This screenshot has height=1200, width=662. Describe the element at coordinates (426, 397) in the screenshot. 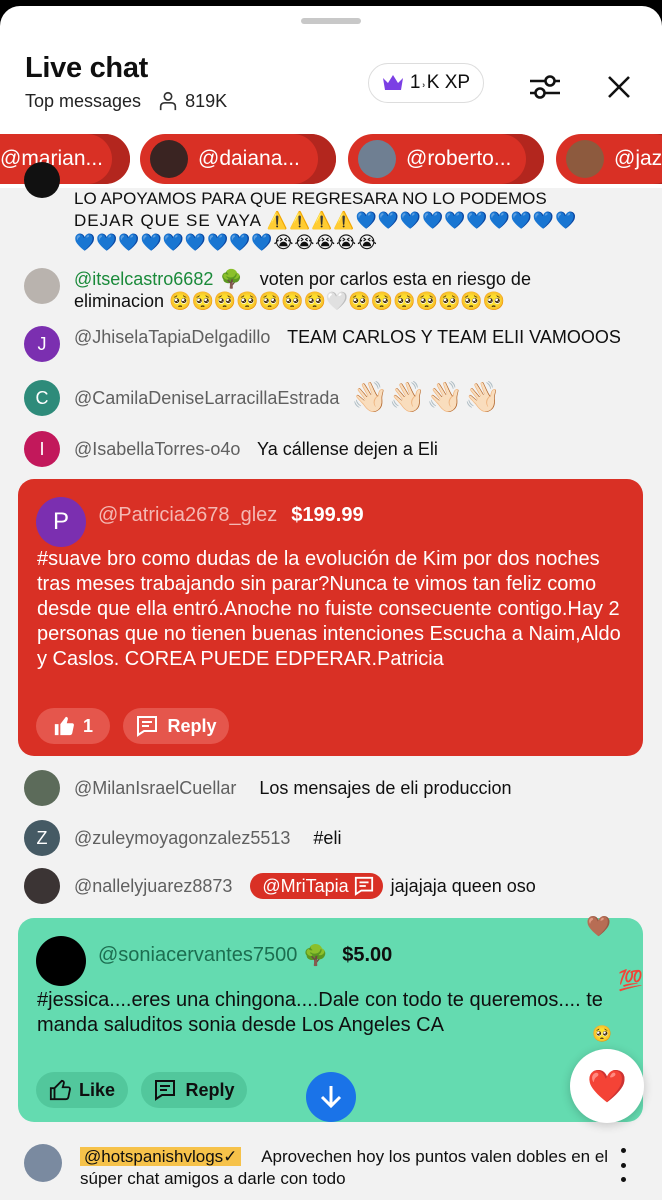

I see `message-text: 👋🏻👋🏻👋🏻👋🏻` at that location.